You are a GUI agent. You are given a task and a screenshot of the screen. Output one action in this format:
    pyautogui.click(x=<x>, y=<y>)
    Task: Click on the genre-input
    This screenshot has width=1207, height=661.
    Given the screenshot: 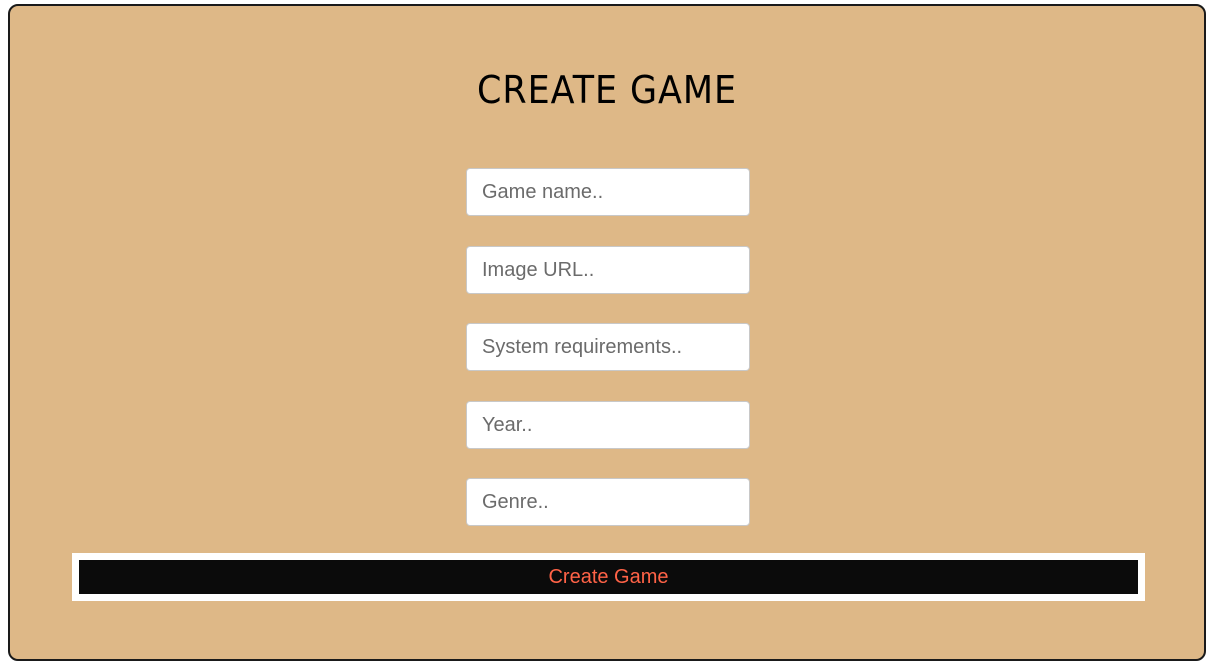 What is the action you would take?
    pyautogui.click(x=608, y=502)
    